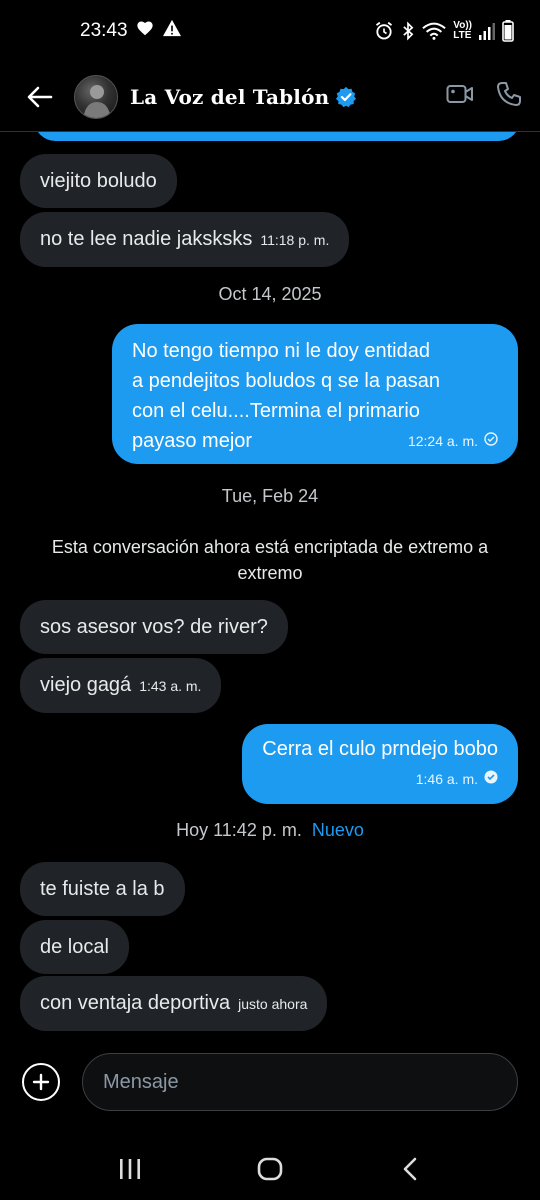 Image resolution: width=540 pixels, height=1200 pixels. I want to click on warning-icon, so click(172, 31).